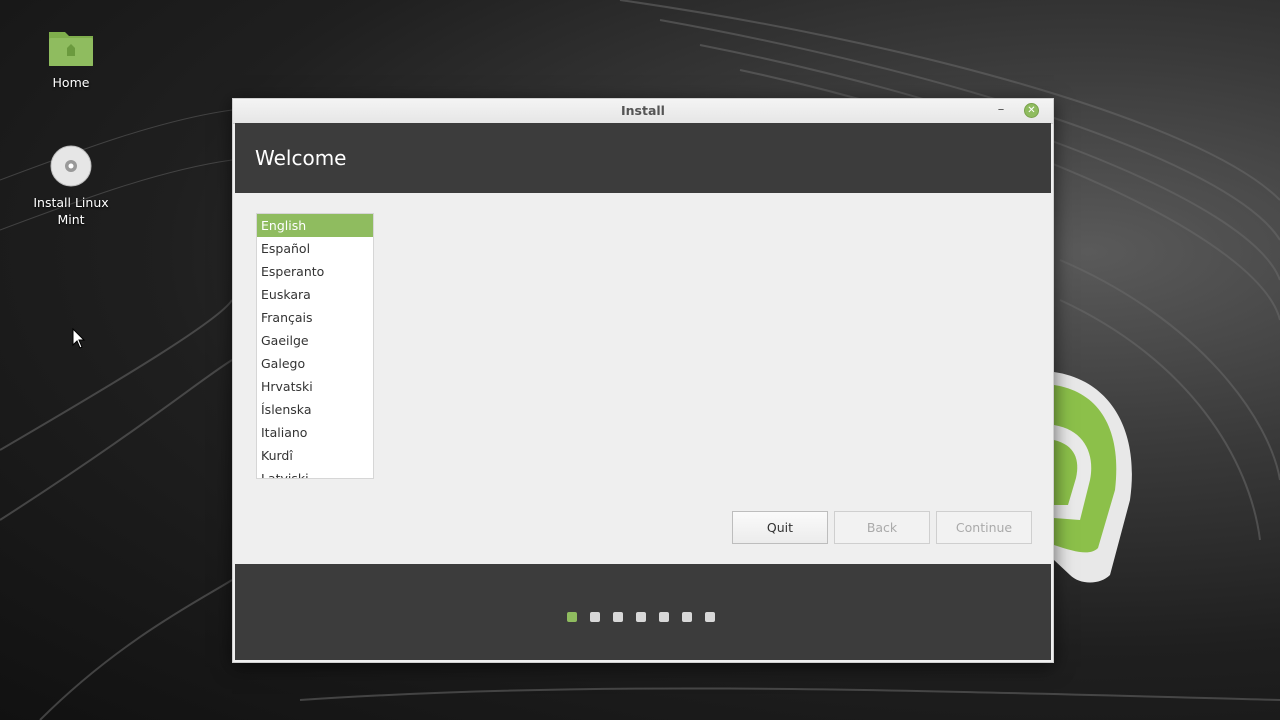 This screenshot has width=1280, height=720. Describe the element at coordinates (984, 527) in the screenshot. I see `continue-button: Continue` at that location.